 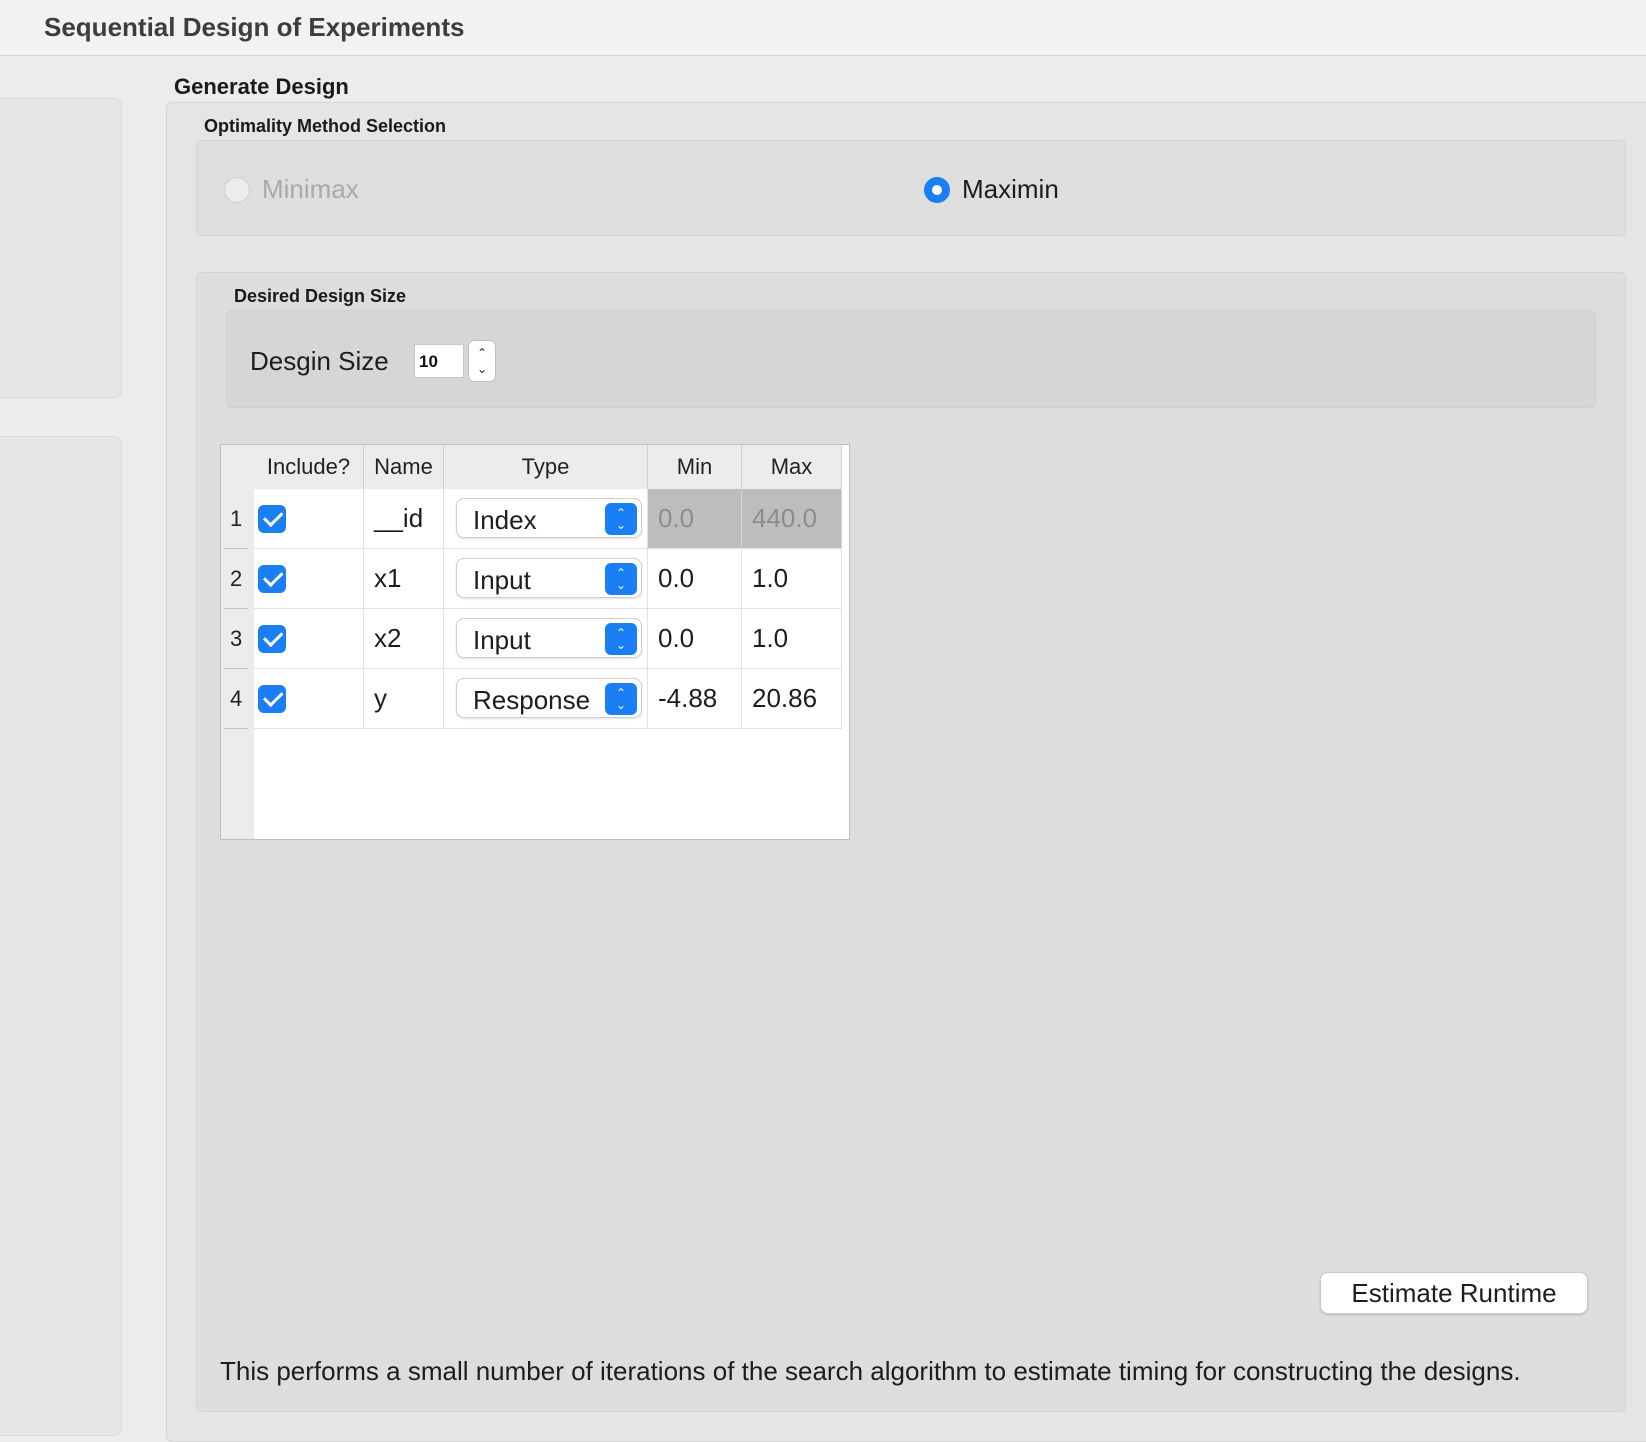 What do you see at coordinates (254, 27) in the screenshot?
I see `window-title: Sequential Design of Experiments` at bounding box center [254, 27].